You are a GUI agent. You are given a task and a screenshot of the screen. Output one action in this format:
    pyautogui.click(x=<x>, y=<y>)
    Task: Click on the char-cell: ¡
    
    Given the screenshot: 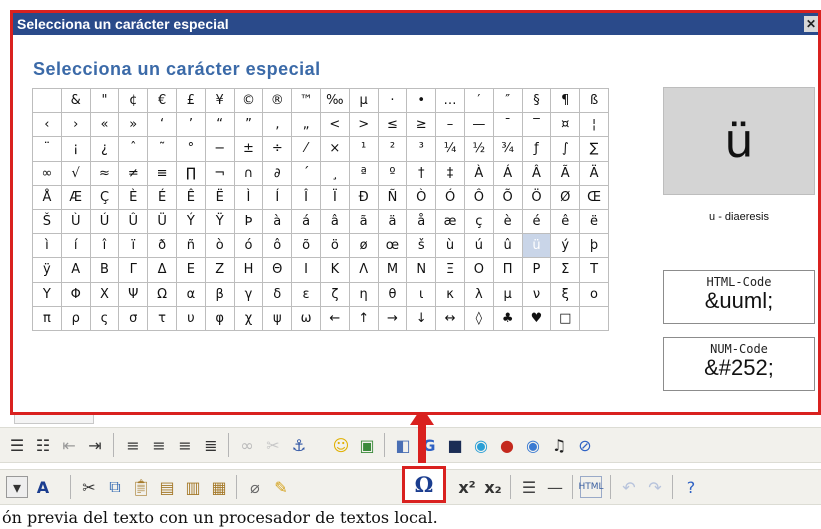 What is the action you would take?
    pyautogui.click(x=75, y=149)
    